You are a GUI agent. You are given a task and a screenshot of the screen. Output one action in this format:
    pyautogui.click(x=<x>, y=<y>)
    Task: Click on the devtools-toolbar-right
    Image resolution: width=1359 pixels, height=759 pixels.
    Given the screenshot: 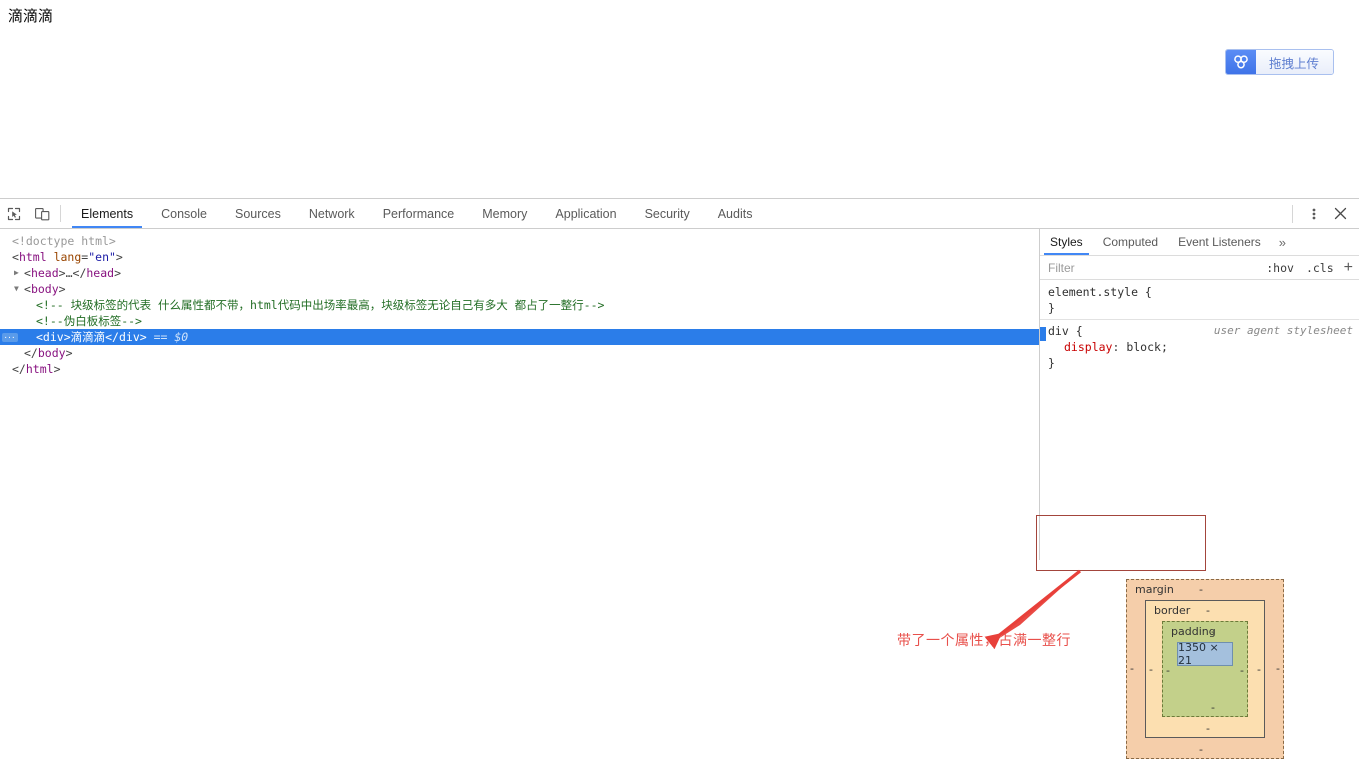 What is the action you would take?
    pyautogui.click(x=1324, y=213)
    